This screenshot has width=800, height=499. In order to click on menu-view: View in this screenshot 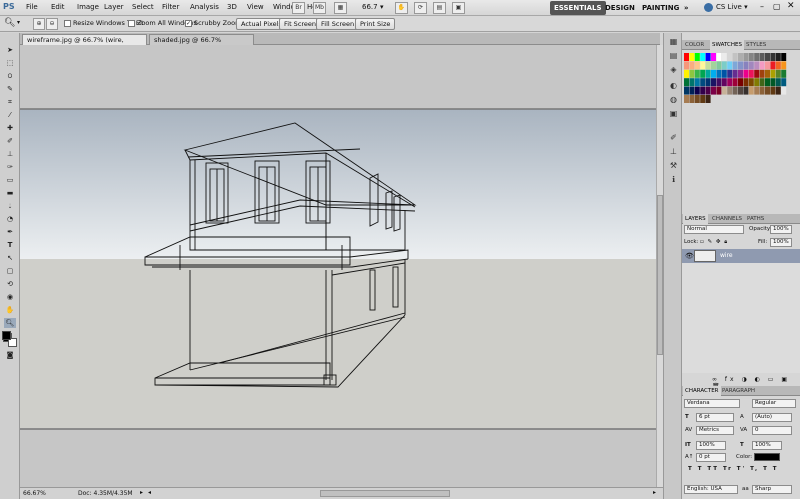, I will do `click(255, 7)`.